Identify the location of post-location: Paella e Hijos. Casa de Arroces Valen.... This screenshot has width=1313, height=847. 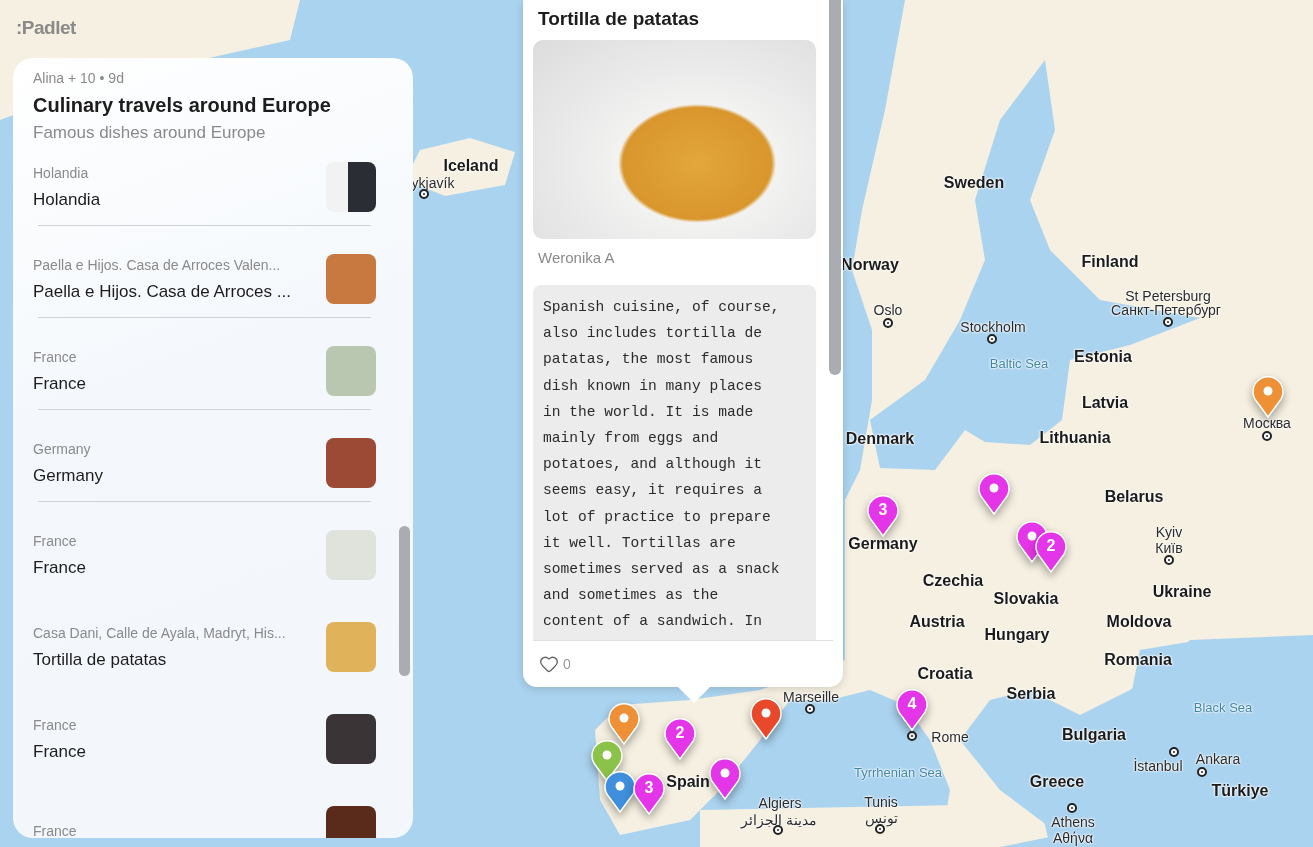
(157, 264).